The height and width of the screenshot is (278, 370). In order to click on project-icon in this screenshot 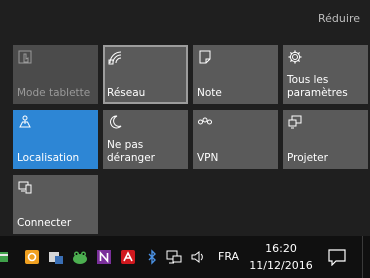, I will do `click(295, 122)`.